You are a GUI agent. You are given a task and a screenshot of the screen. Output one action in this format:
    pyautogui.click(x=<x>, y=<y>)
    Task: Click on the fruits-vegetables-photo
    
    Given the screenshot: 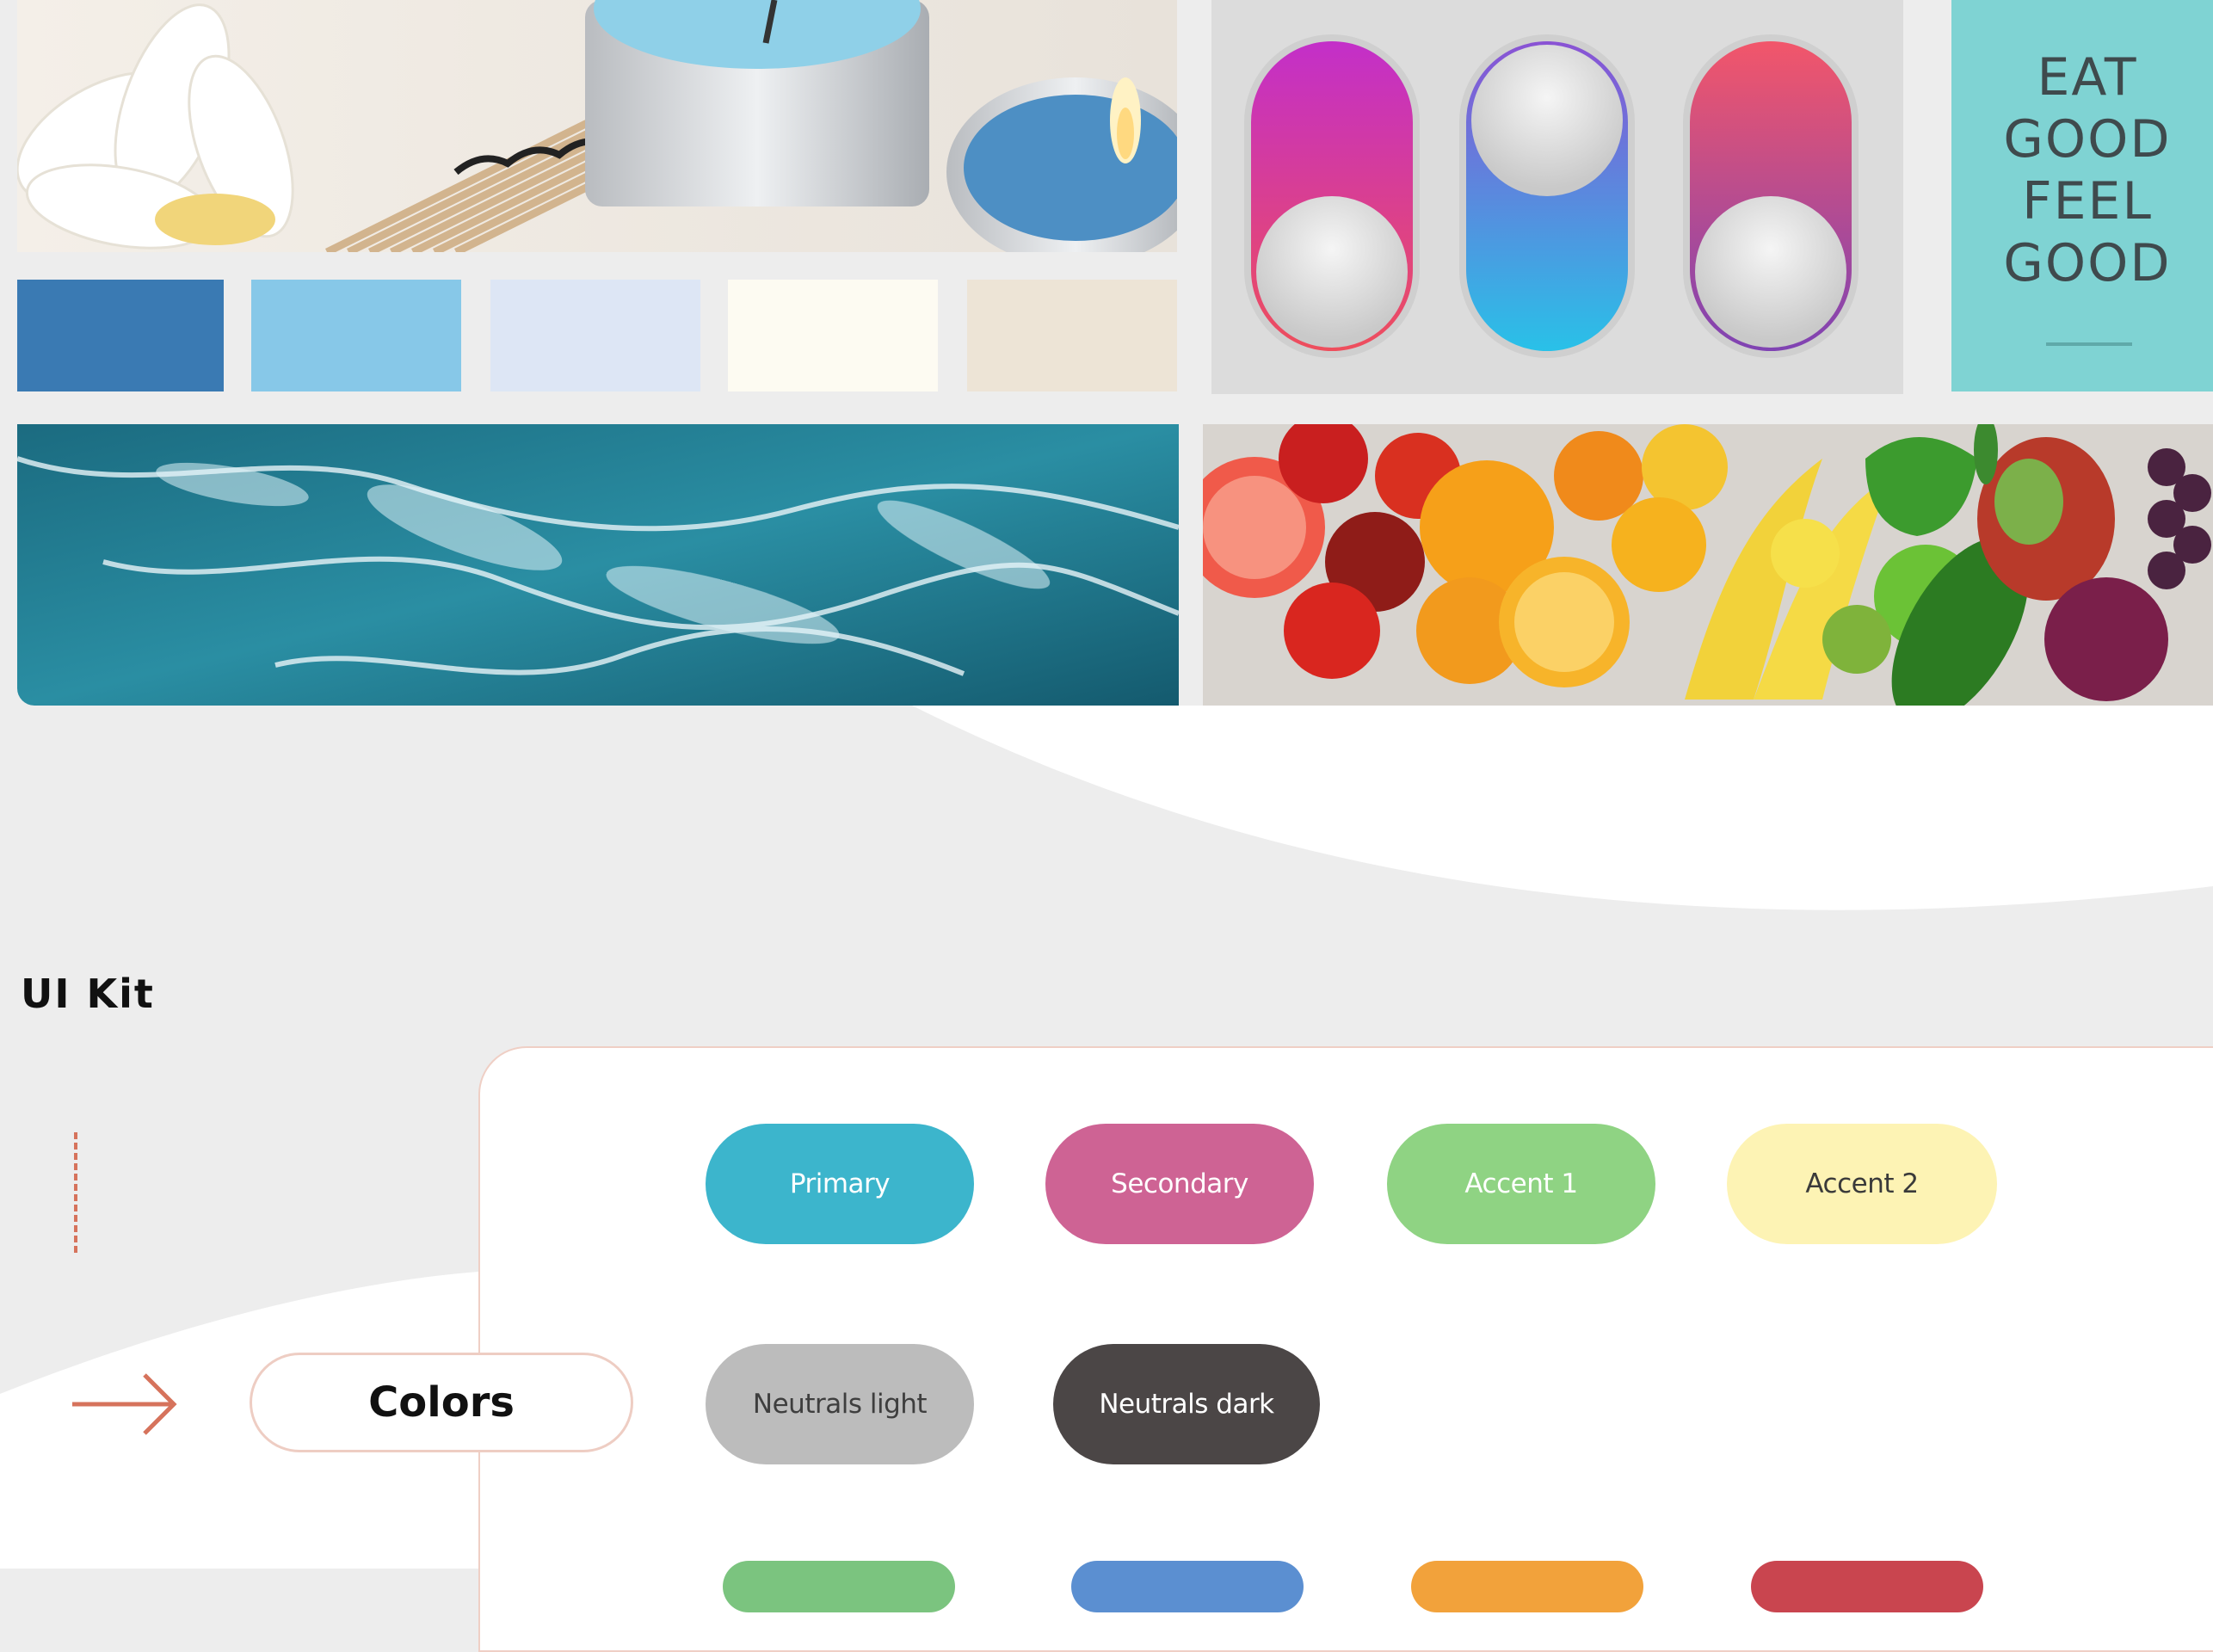 What is the action you would take?
    pyautogui.click(x=1708, y=565)
    